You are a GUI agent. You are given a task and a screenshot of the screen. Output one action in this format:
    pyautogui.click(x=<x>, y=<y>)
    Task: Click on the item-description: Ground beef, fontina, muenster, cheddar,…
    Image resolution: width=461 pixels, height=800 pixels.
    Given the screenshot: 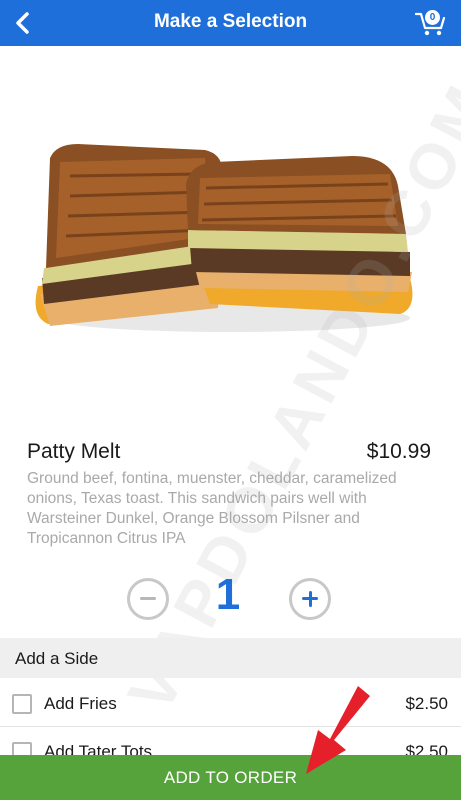 What is the action you would take?
    pyautogui.click(x=212, y=508)
    